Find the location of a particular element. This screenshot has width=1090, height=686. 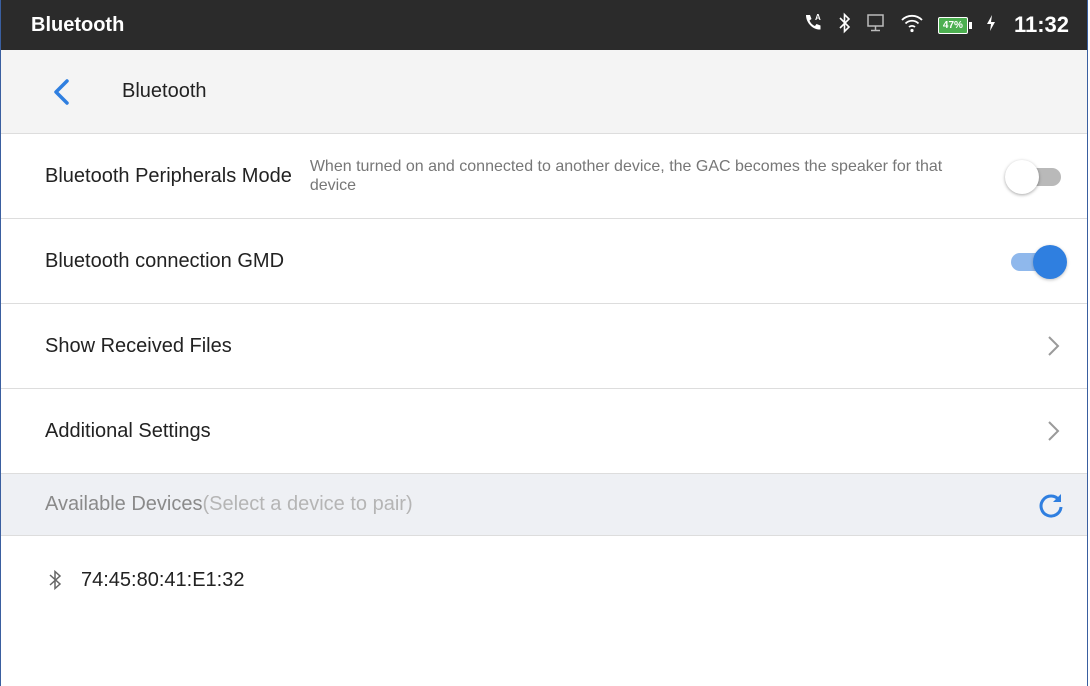

page-title: Bluetooth is located at coordinates (164, 91).